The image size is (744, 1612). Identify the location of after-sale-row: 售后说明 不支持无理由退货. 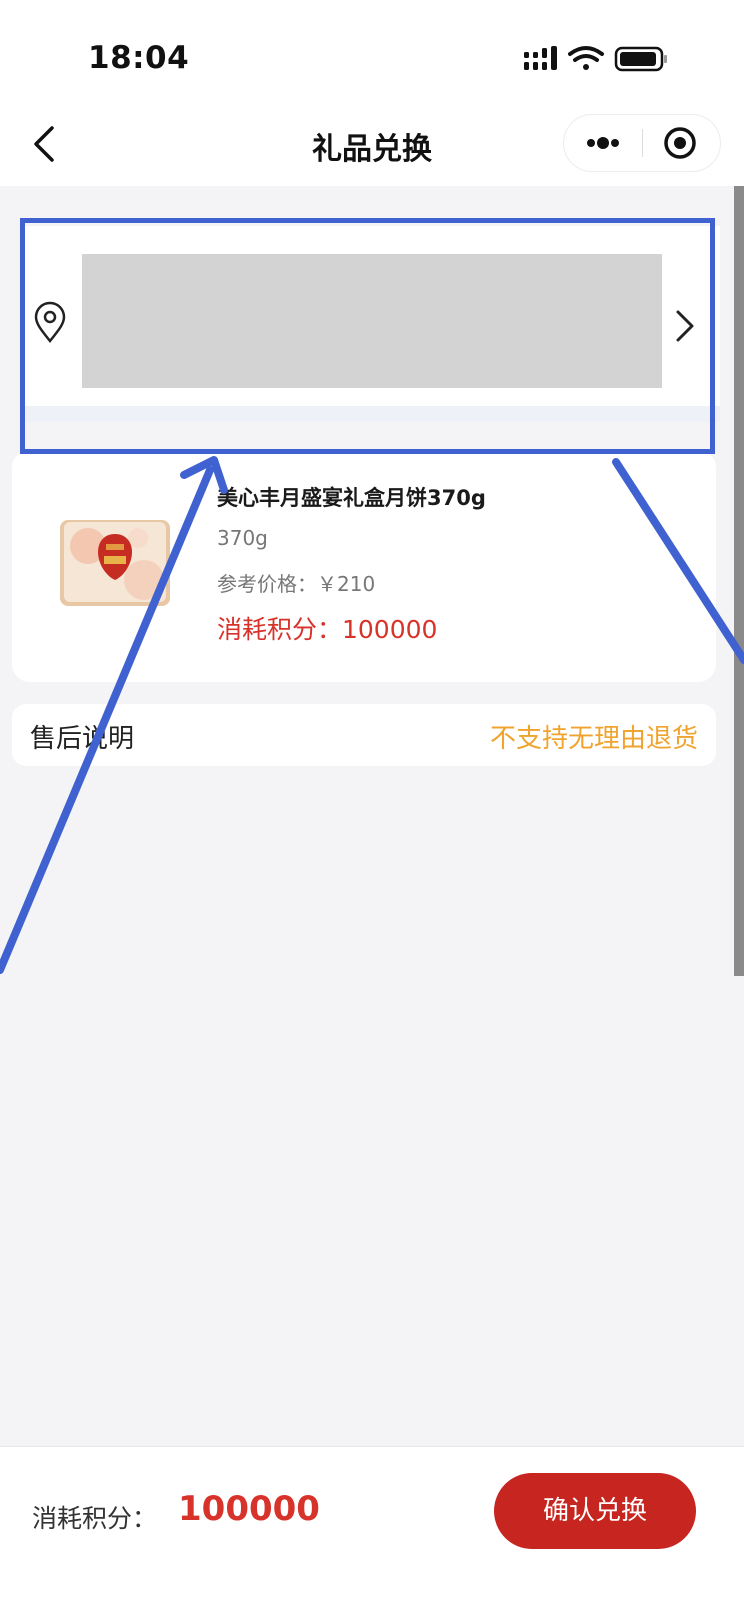
(364, 735).